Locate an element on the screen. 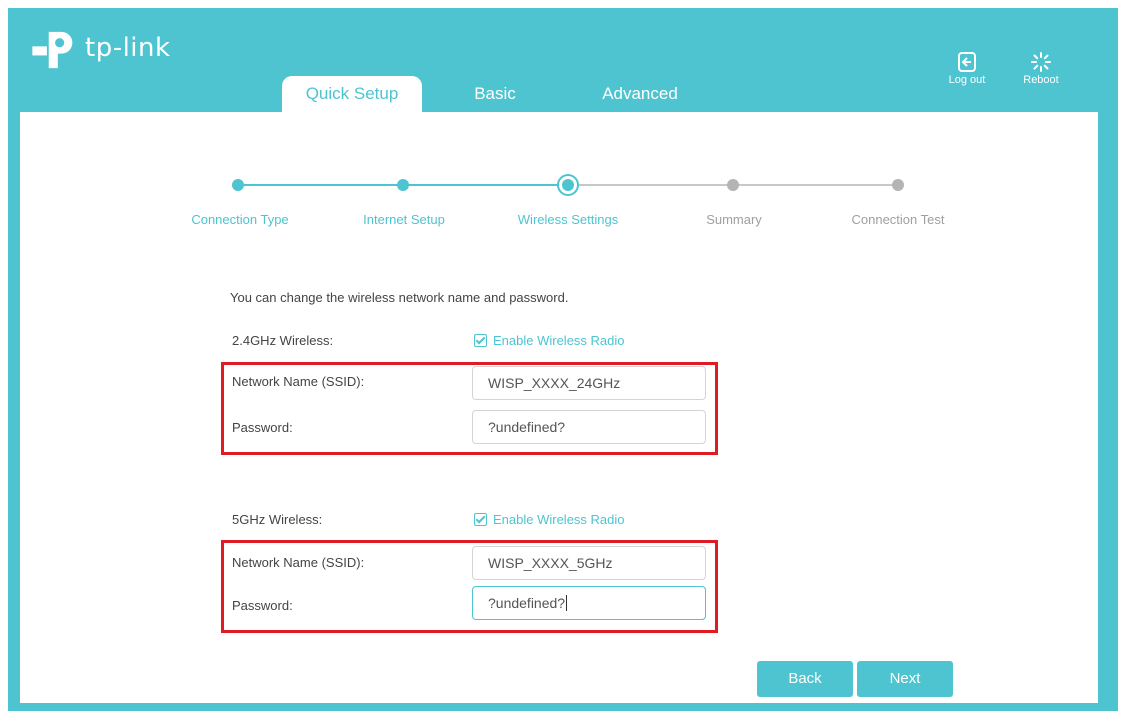  step-dot-connection-test is located at coordinates (898, 185).